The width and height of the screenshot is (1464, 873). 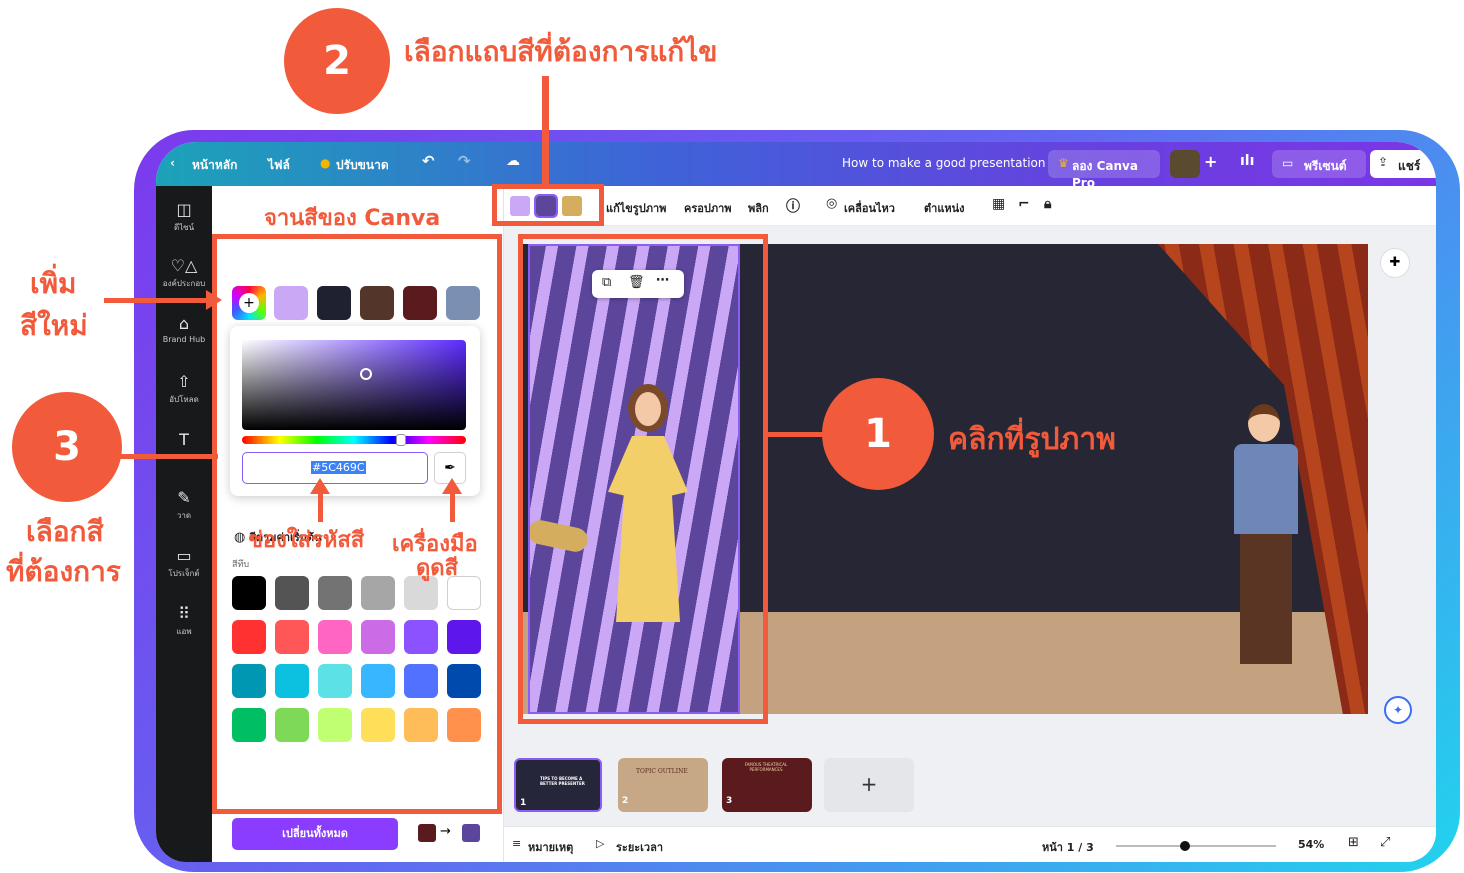 What do you see at coordinates (279, 165) in the screenshot?
I see `file-menu: ไฟล์` at bounding box center [279, 165].